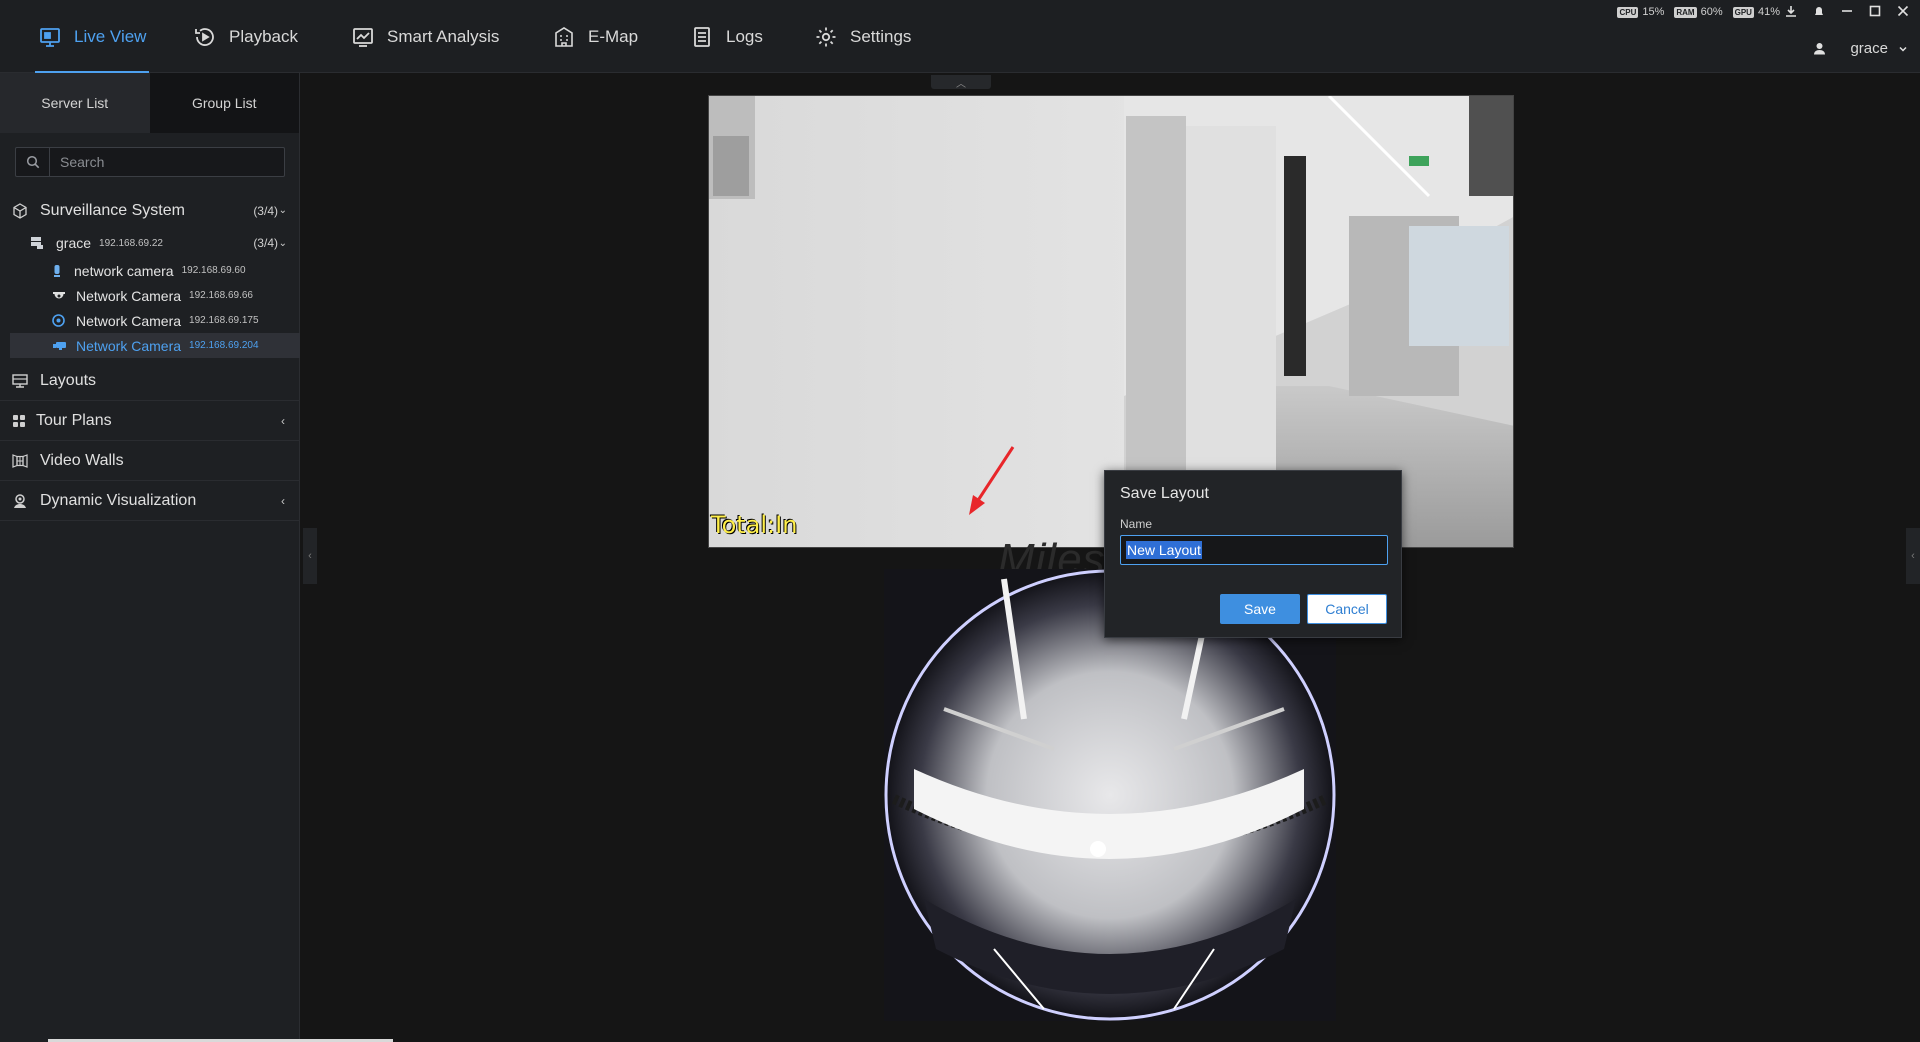 Image resolution: width=1920 pixels, height=1042 pixels. What do you see at coordinates (702, 36) in the screenshot?
I see `list-icon` at bounding box center [702, 36].